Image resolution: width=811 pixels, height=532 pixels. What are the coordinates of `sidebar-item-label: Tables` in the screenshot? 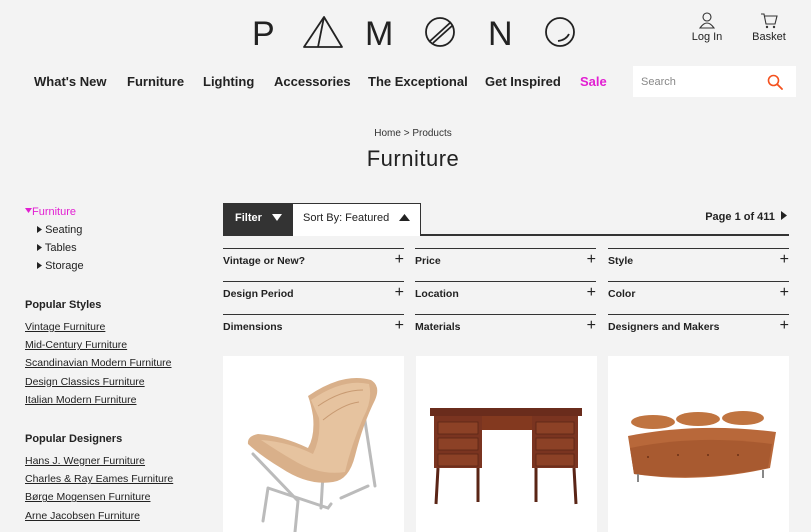 It's located at (60, 248).